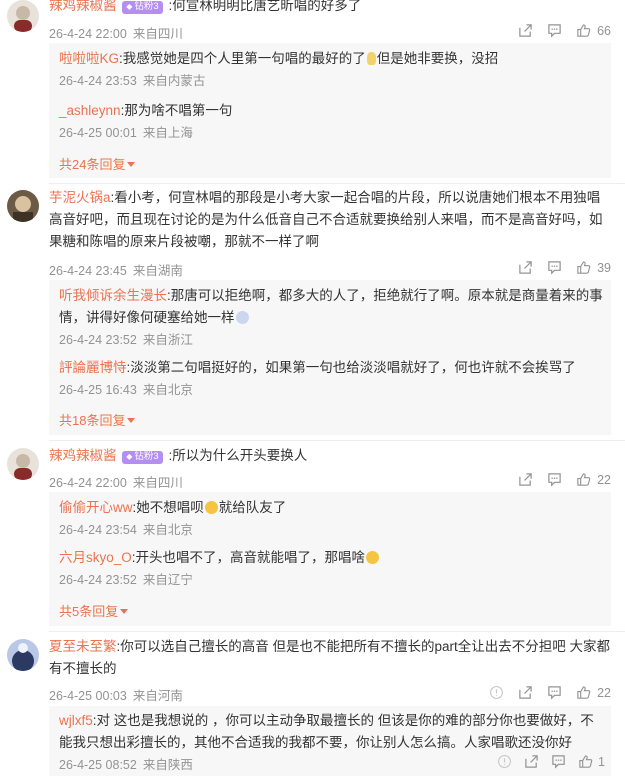  Describe the element at coordinates (98, 390) in the screenshot. I see `reply-time: 26-4-25 16:43` at that location.